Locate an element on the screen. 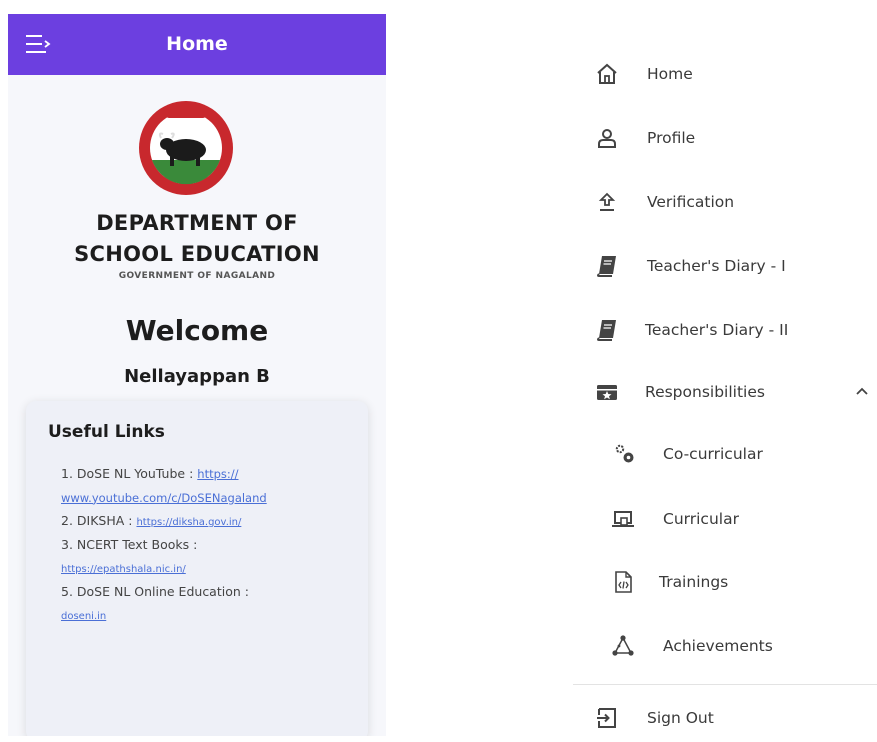  drawer-item-label: Sign Out is located at coordinates (680, 718).